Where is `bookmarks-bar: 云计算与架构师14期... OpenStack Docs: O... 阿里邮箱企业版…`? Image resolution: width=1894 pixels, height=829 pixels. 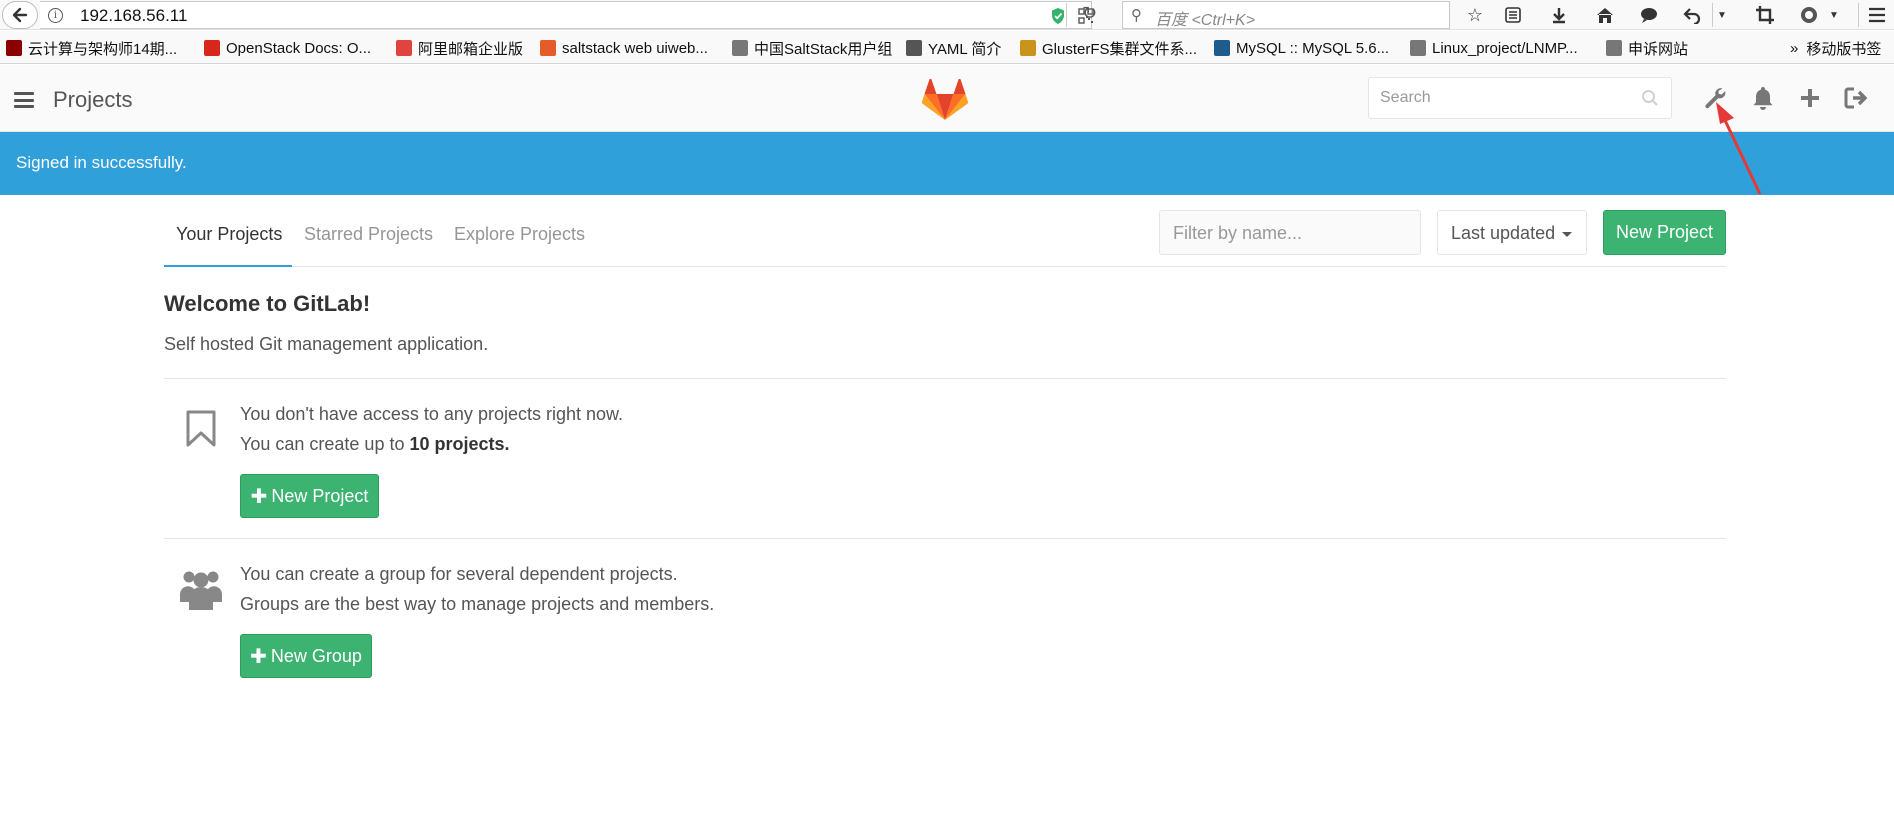 bookmarks-bar: 云计算与架构师14期... OpenStack Docs: O... 阿里邮箱企业版… is located at coordinates (947, 47).